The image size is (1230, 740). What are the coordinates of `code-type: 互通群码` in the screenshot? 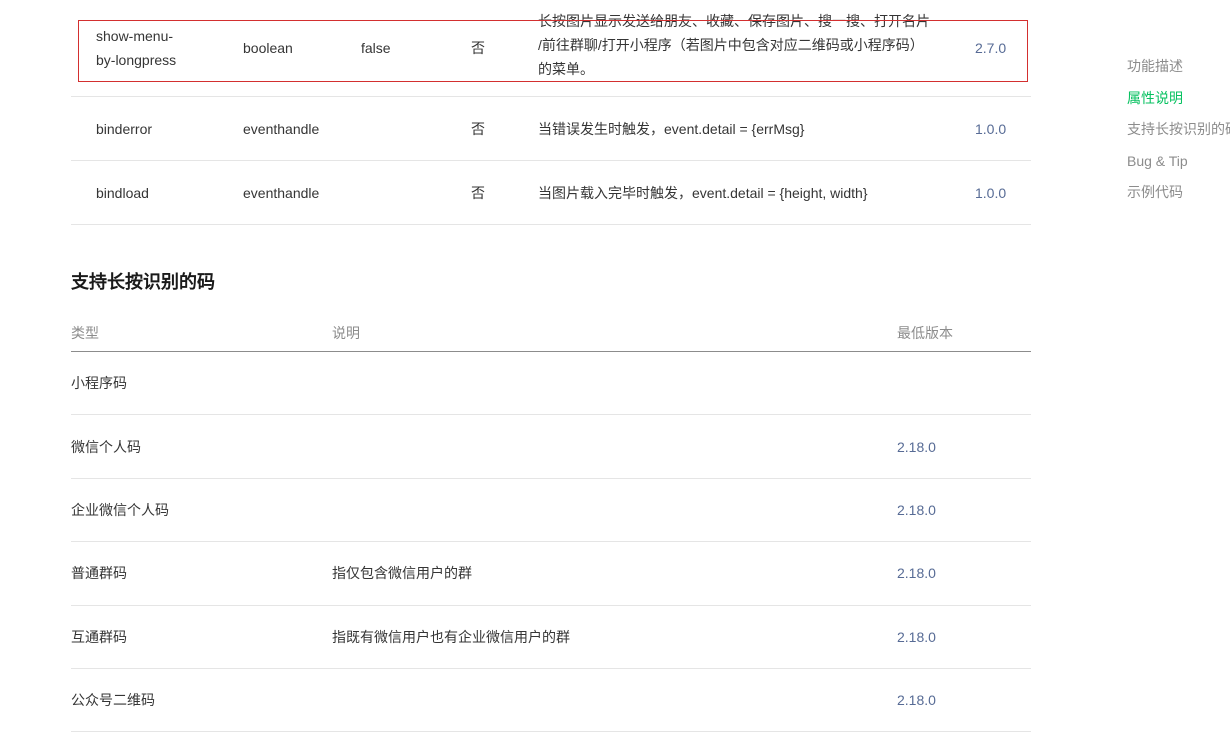 It's located at (99, 636).